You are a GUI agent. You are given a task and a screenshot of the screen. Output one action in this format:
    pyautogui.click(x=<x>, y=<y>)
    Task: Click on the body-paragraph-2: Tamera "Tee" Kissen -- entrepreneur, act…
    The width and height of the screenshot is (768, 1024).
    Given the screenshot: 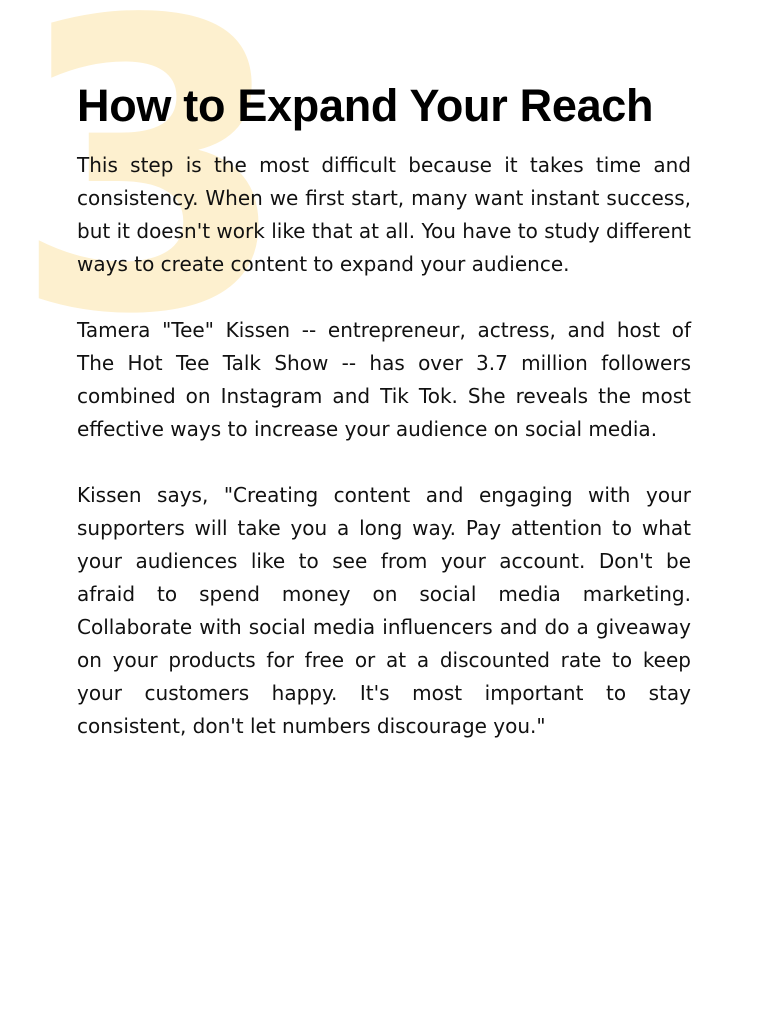 What is the action you would take?
    pyautogui.click(x=384, y=379)
    